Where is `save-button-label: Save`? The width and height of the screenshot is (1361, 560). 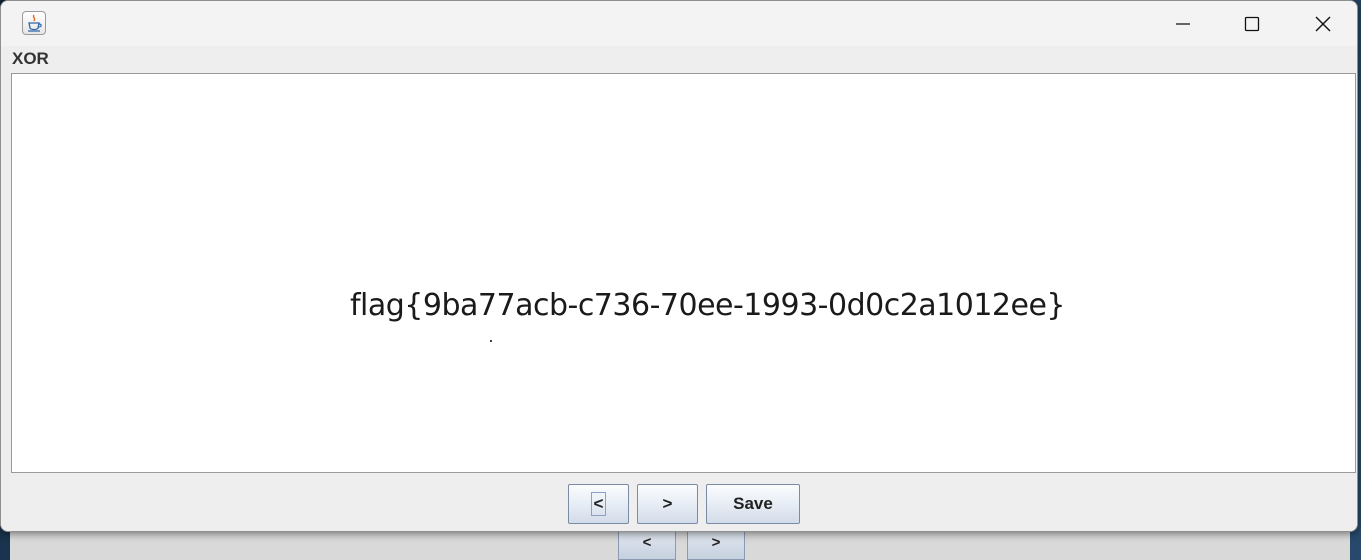
save-button-label: Save is located at coordinates (753, 503).